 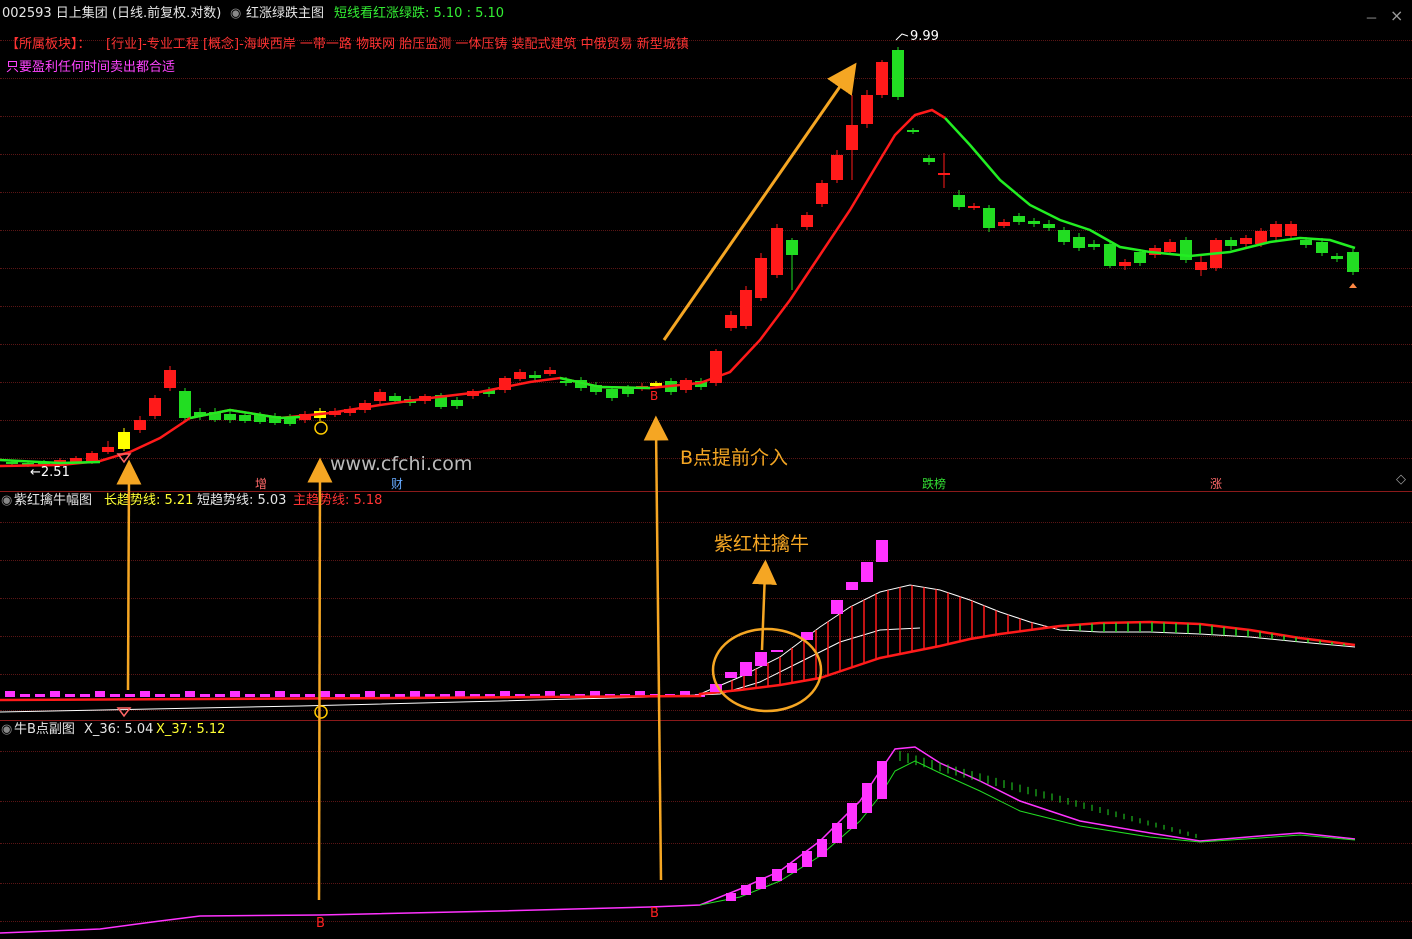 What do you see at coordinates (1027, 833) in the screenshot?
I see `x37-line` at bounding box center [1027, 833].